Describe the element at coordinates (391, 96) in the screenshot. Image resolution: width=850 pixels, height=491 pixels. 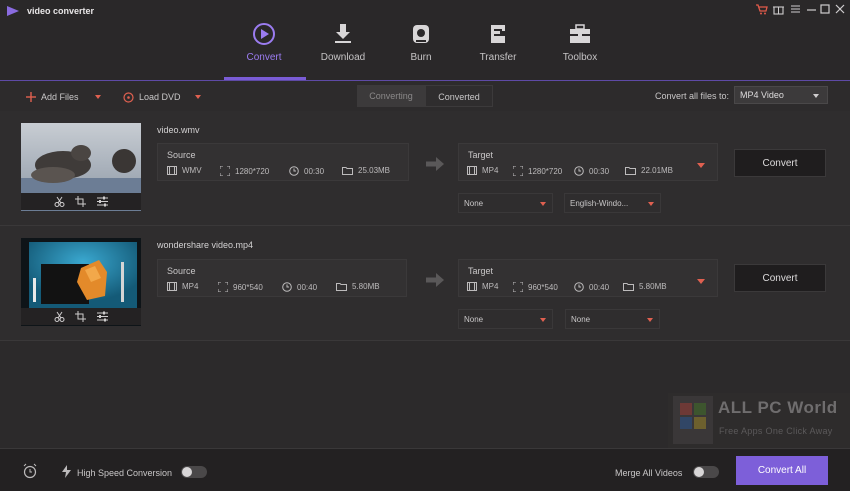
I see `tab-converting: Converting` at that location.